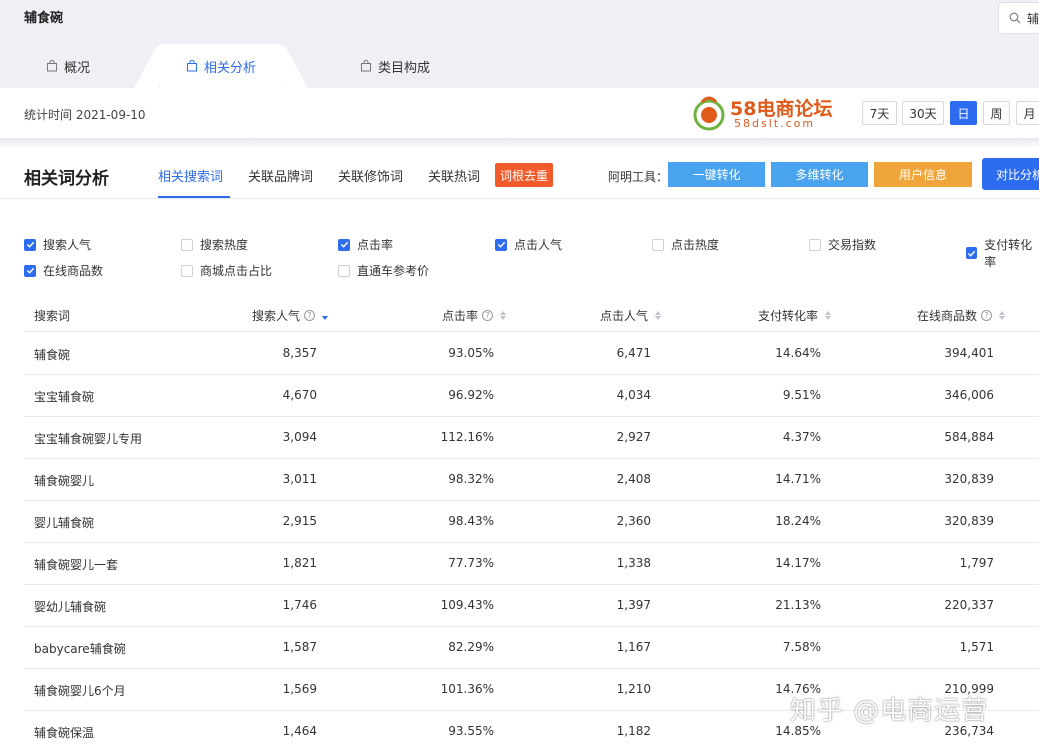 Image resolution: width=1039 pixels, height=750 pixels. What do you see at coordinates (224, 245) in the screenshot?
I see `checkbox-label: 搜索热度` at bounding box center [224, 245].